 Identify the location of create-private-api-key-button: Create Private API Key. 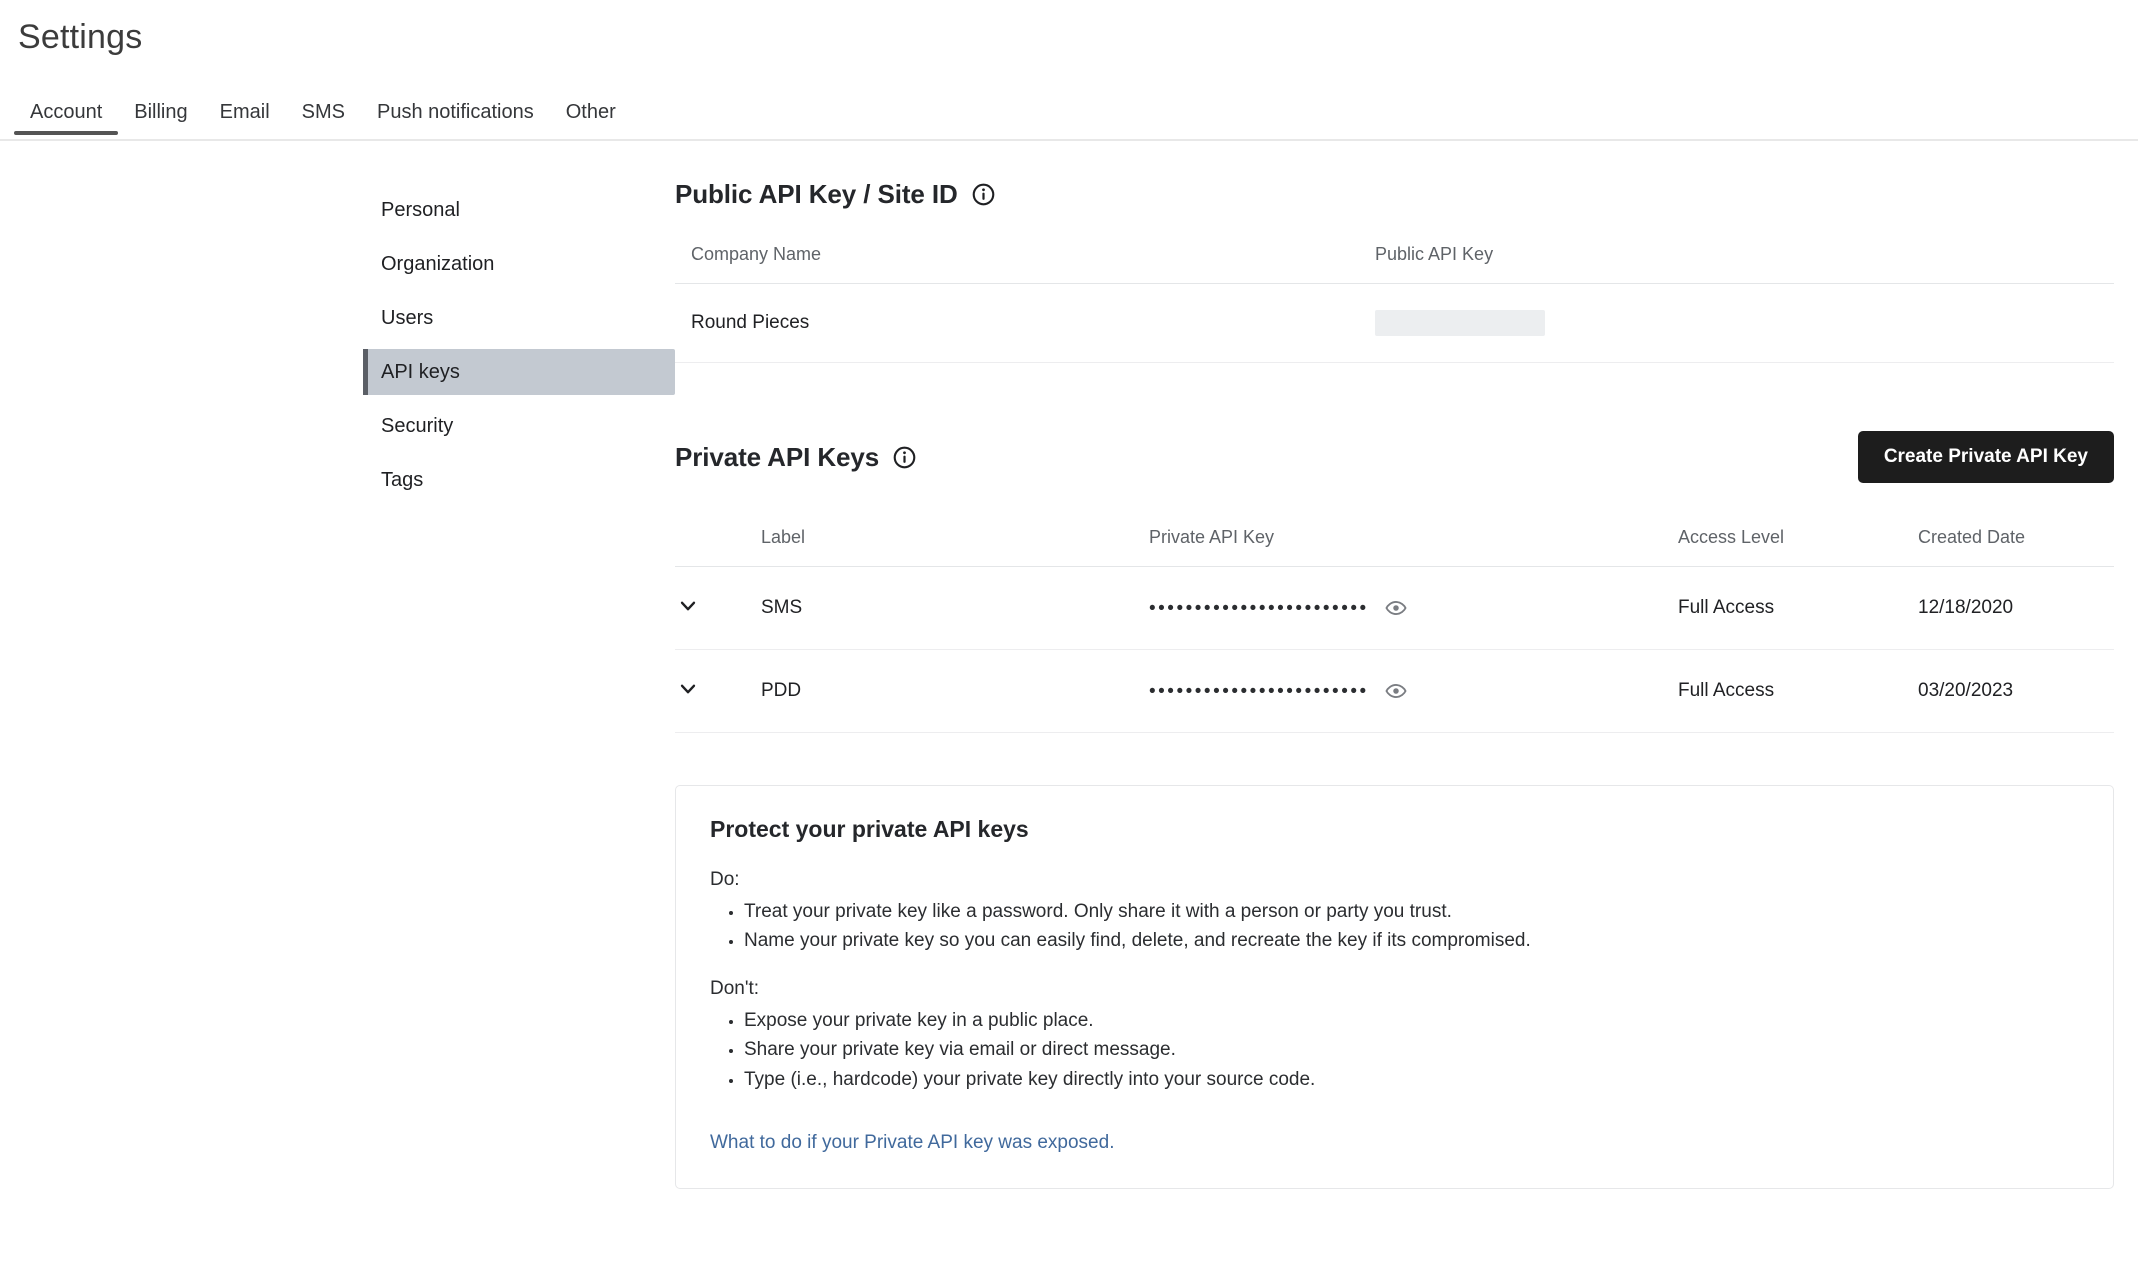
(1985, 457).